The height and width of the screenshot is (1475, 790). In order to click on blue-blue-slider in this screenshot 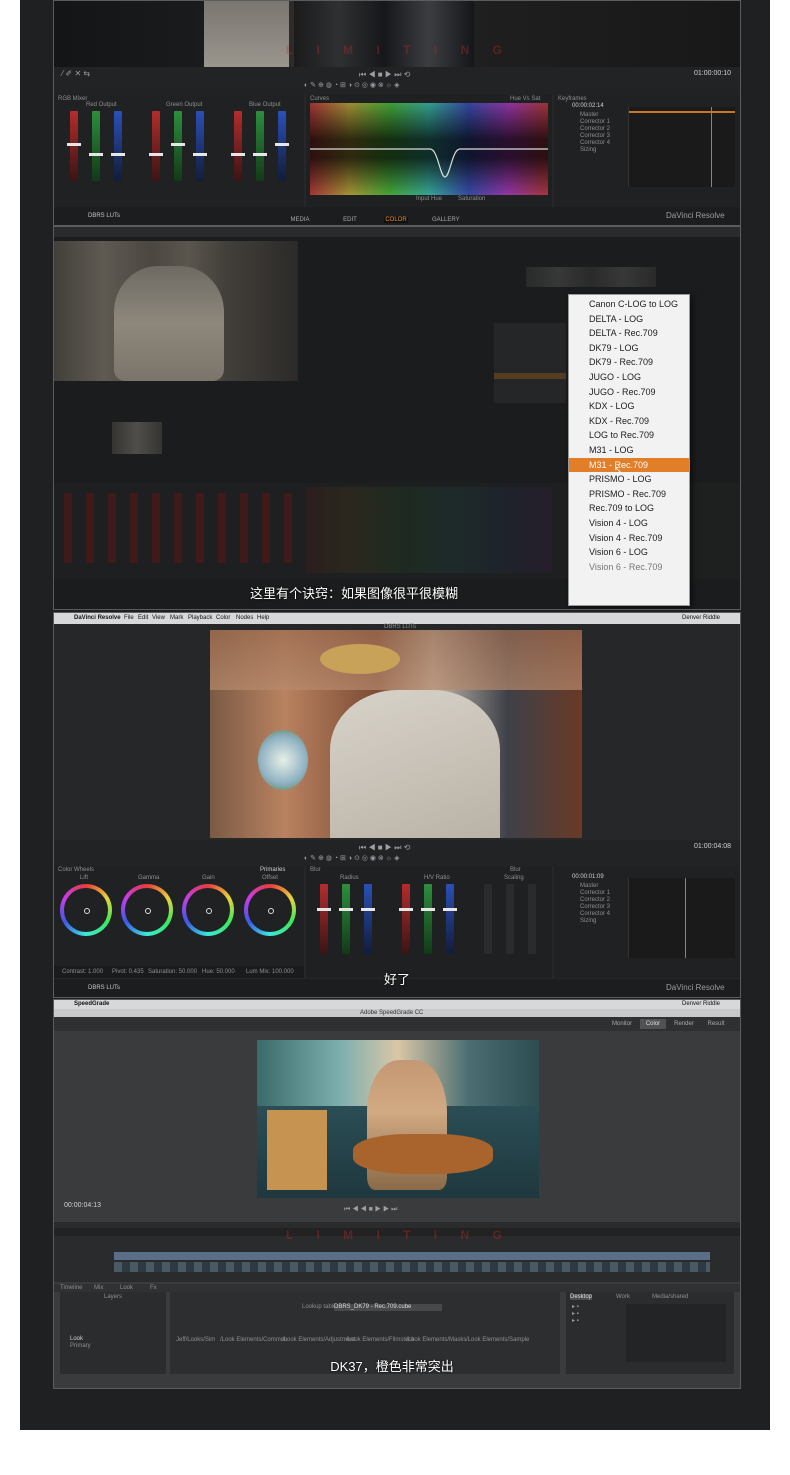, I will do `click(282, 146)`.